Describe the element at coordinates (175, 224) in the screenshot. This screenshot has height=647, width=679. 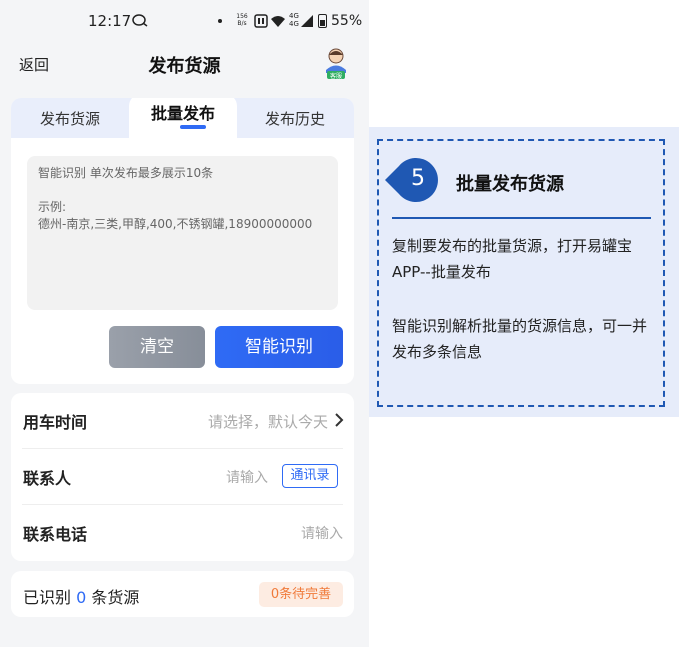
I see `example-value: 德州-南京,三类,甲醇,400,不锈钢罐,18900000000` at that location.